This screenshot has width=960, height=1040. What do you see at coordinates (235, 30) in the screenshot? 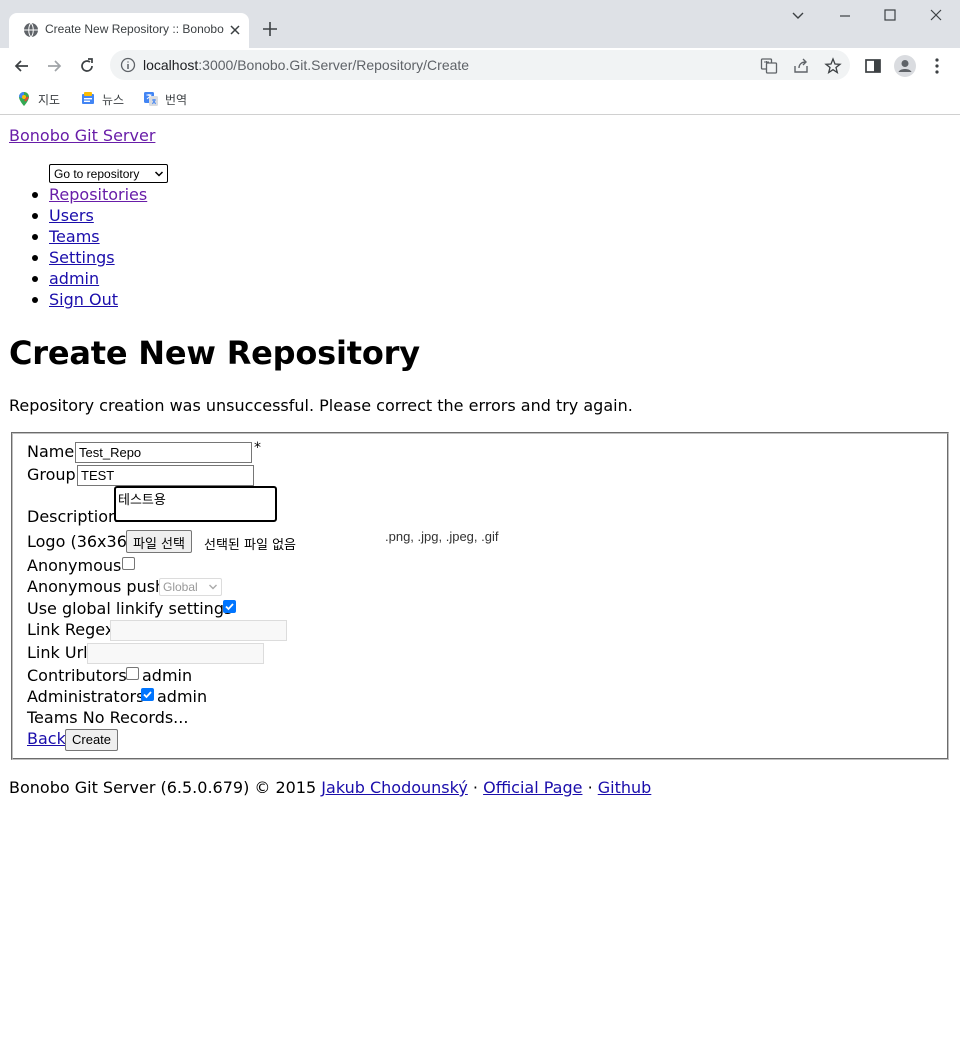
I see `close-icon` at bounding box center [235, 30].